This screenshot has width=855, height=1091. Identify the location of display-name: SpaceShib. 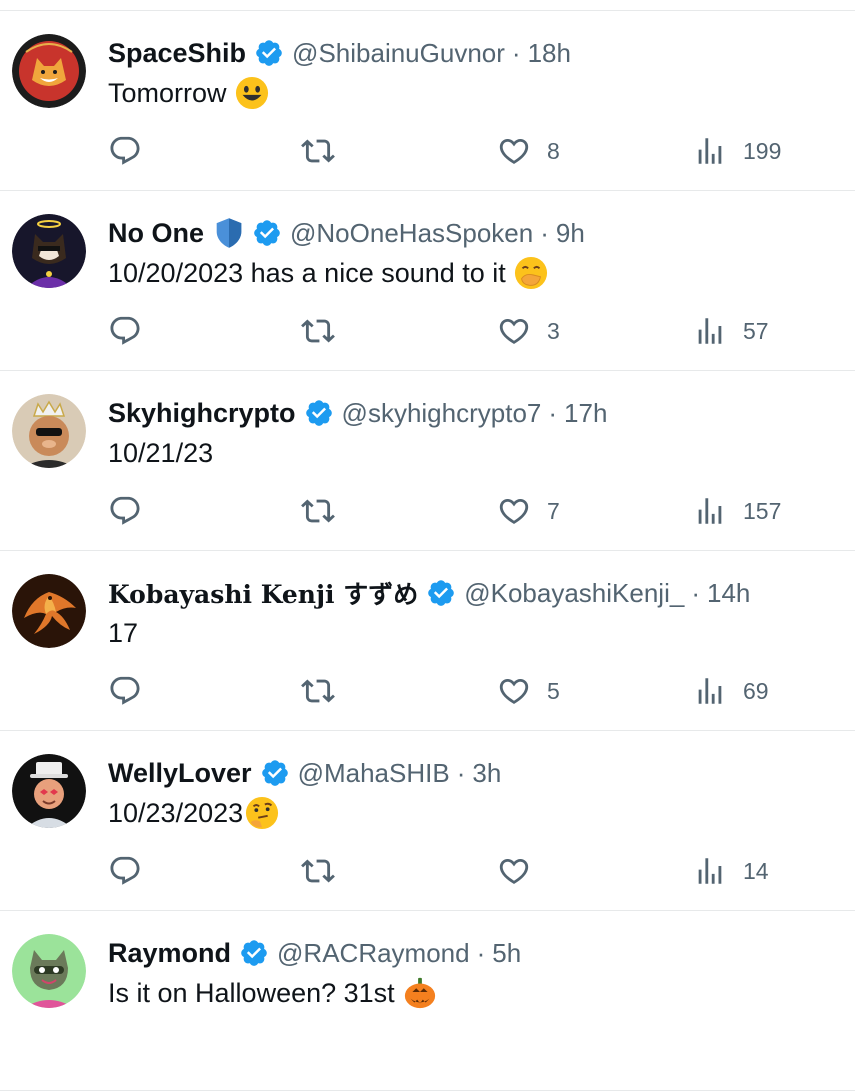
(177, 53).